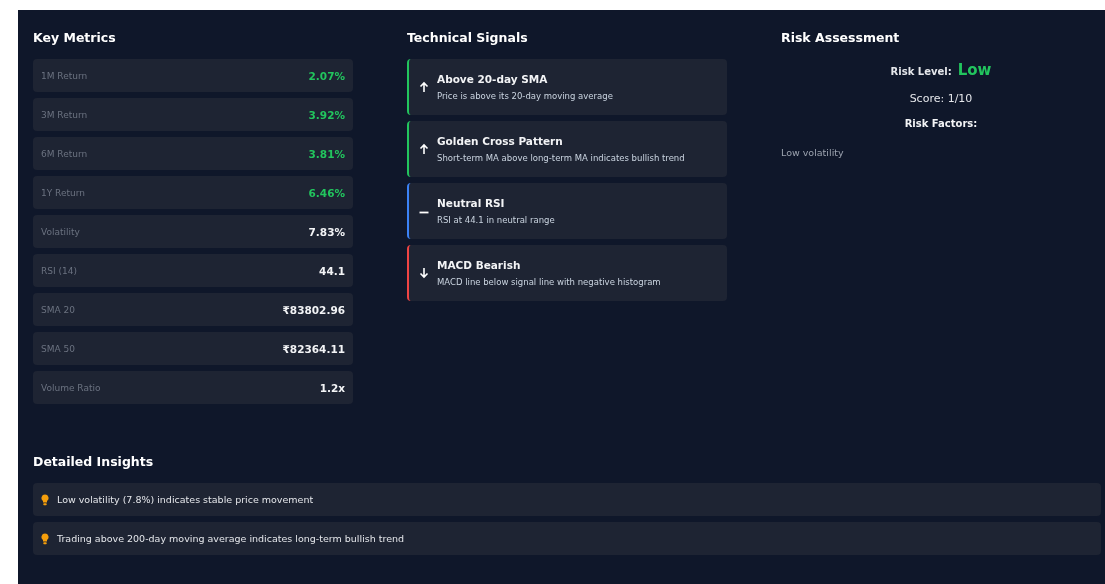 The width and height of the screenshot is (1105, 584). I want to click on insight-text: Low volatility (7.8%) indicates stable price movement, so click(185, 499).